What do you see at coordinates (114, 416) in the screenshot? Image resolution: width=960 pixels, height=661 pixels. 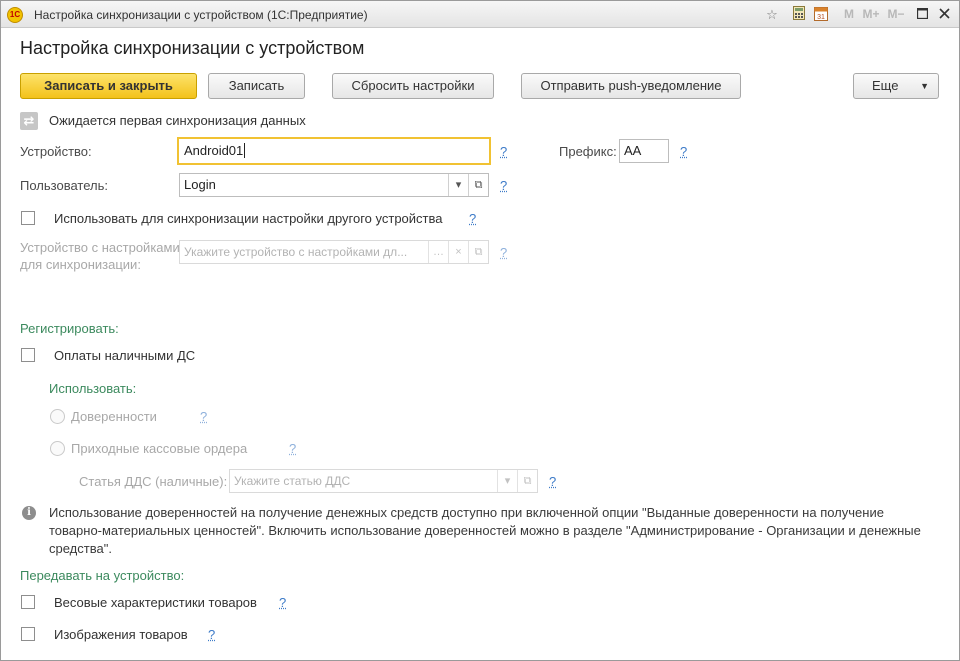 I see `poa-label: Доверенности` at bounding box center [114, 416].